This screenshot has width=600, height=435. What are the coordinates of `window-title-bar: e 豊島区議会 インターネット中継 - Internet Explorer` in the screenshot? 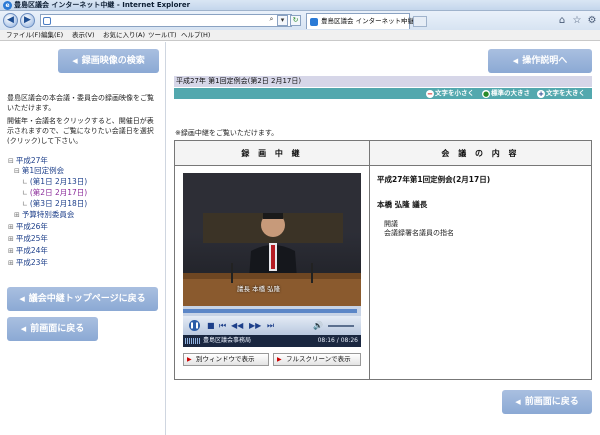 It's located at (300, 5).